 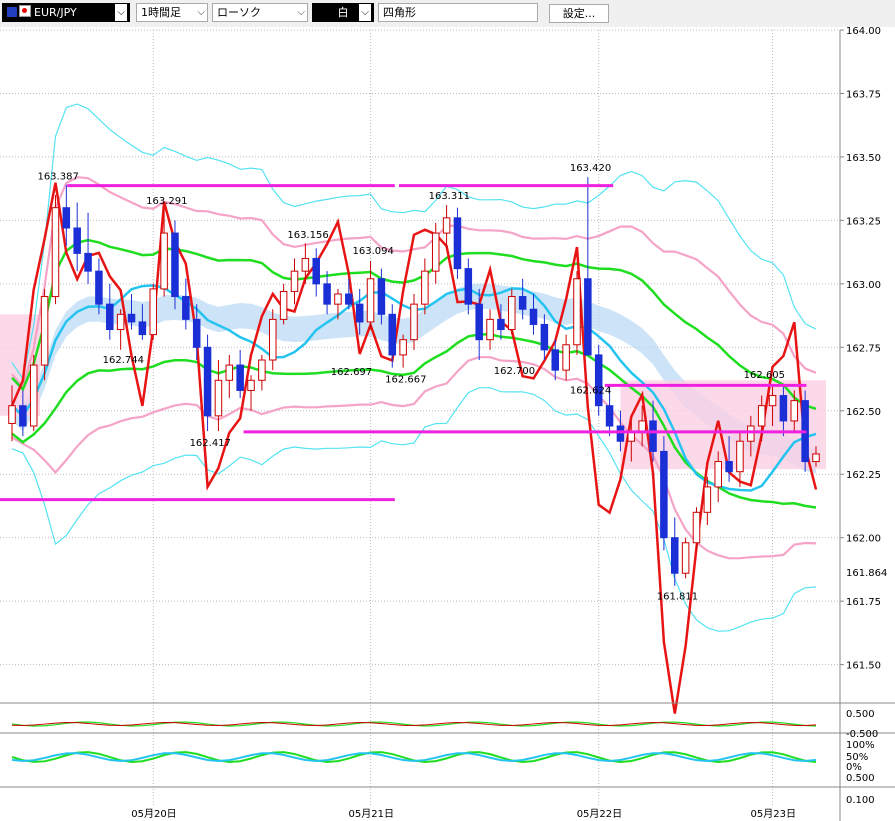 What do you see at coordinates (773, 814) in the screenshot?
I see `x-tick-label: 05月23日` at bounding box center [773, 814].